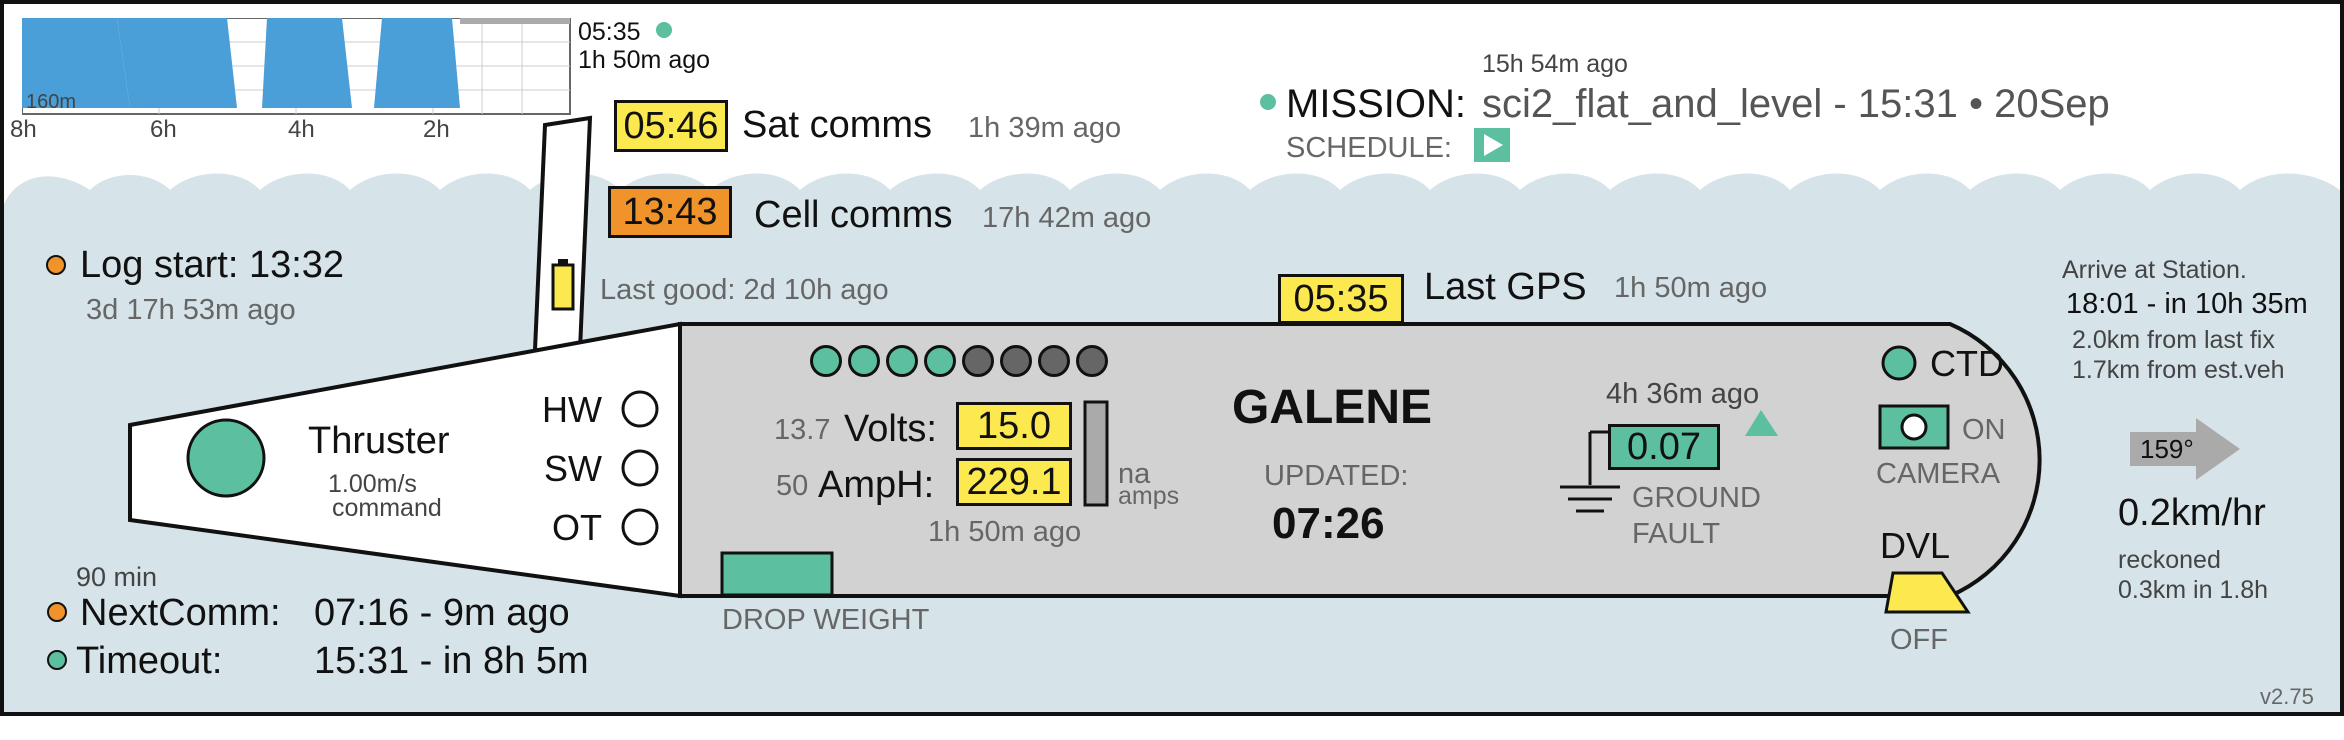 This screenshot has height=740, width=2344. Describe the element at coordinates (1555, 64) in the screenshot. I see `mission-ago: 15h 54m ago` at that location.